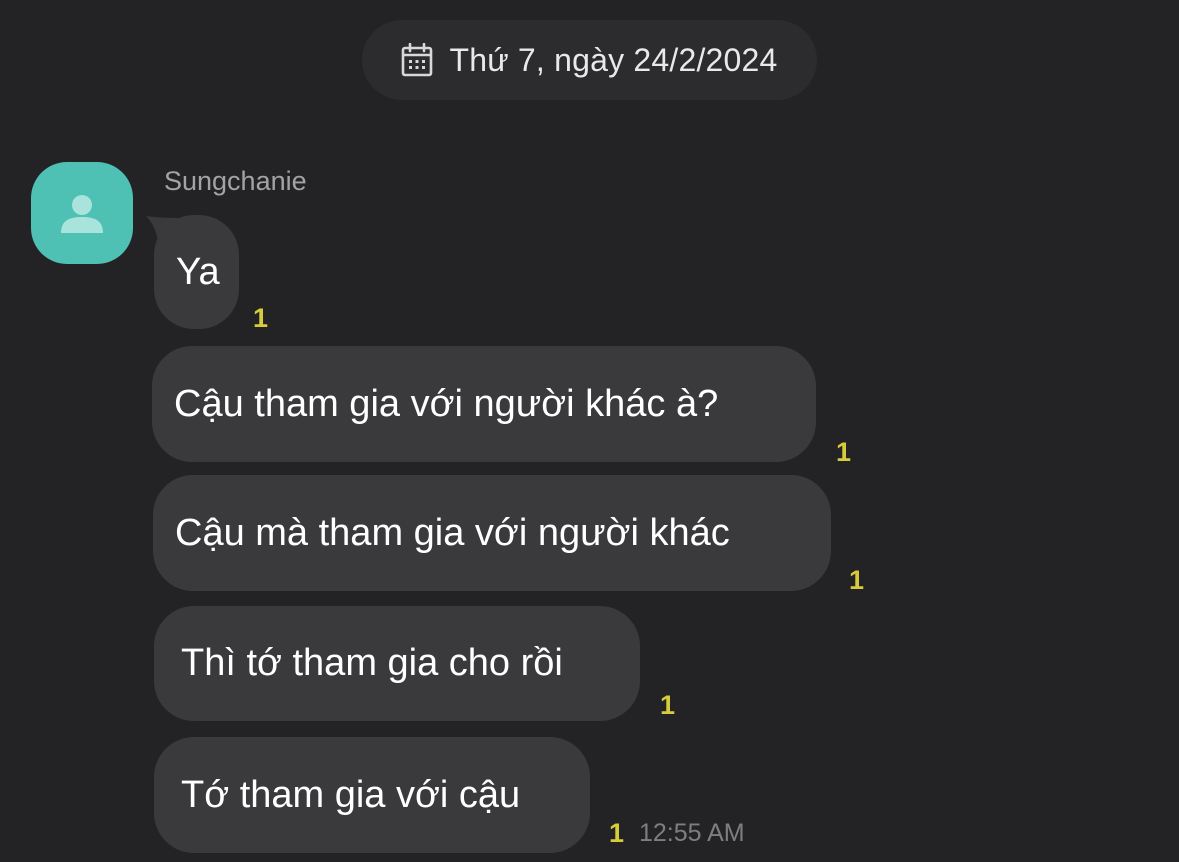 This screenshot has height=862, width=1179. Describe the element at coordinates (446, 403) in the screenshot. I see `message-text: Cậu tham gia với người khác à?` at that location.